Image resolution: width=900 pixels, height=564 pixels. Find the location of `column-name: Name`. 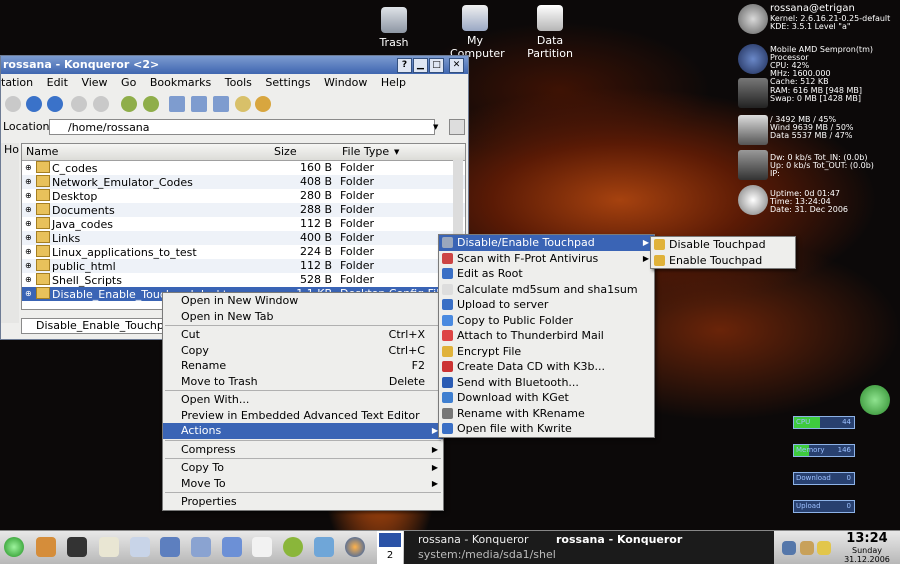

column-name: Name is located at coordinates (42, 152).